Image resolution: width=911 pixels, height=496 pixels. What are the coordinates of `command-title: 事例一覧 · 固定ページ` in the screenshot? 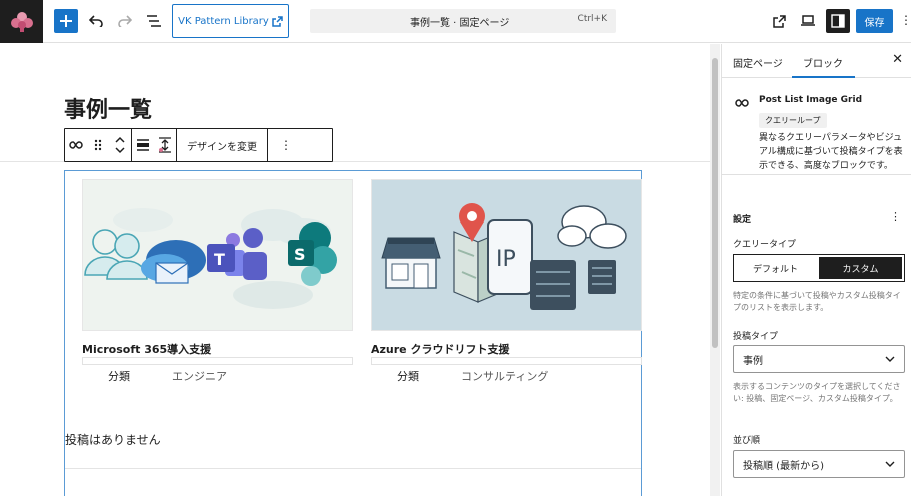 It's located at (460, 23).